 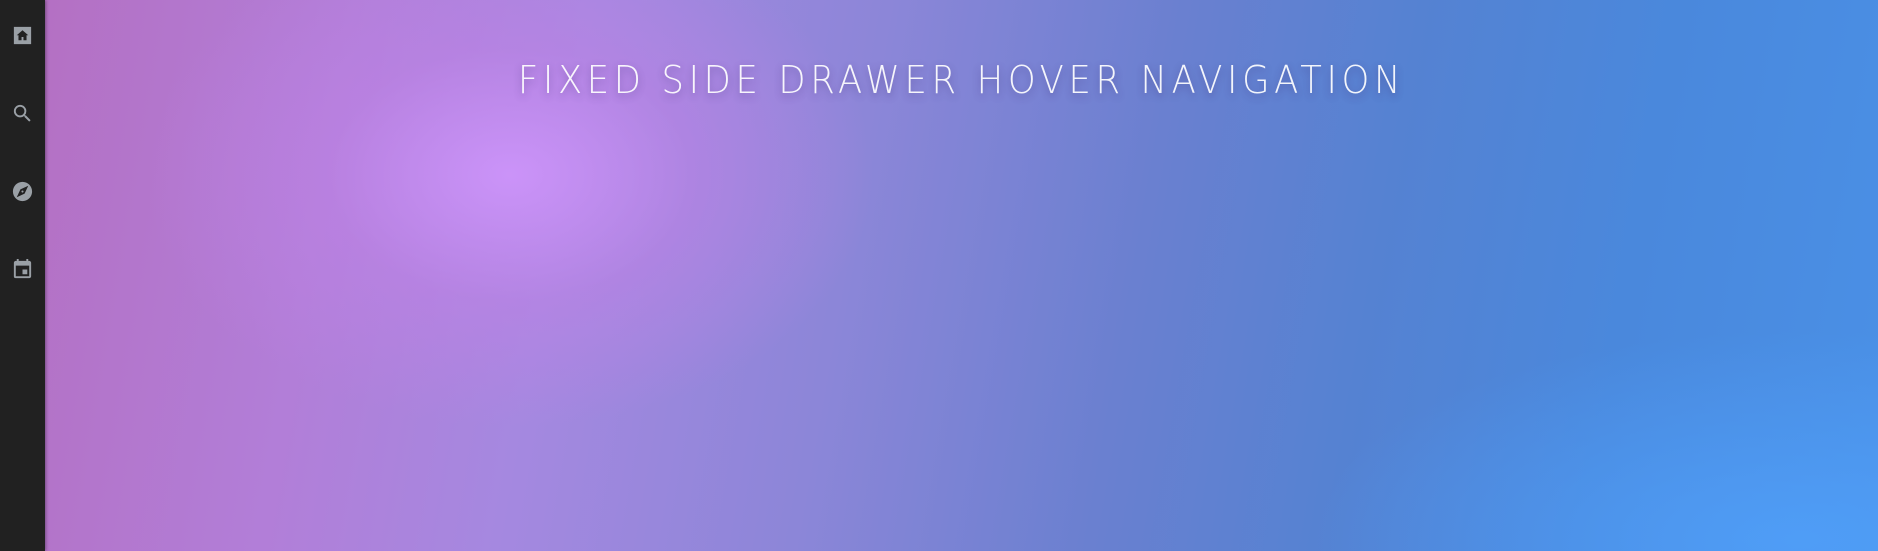 I want to click on side-drawer, so click(x=22, y=275).